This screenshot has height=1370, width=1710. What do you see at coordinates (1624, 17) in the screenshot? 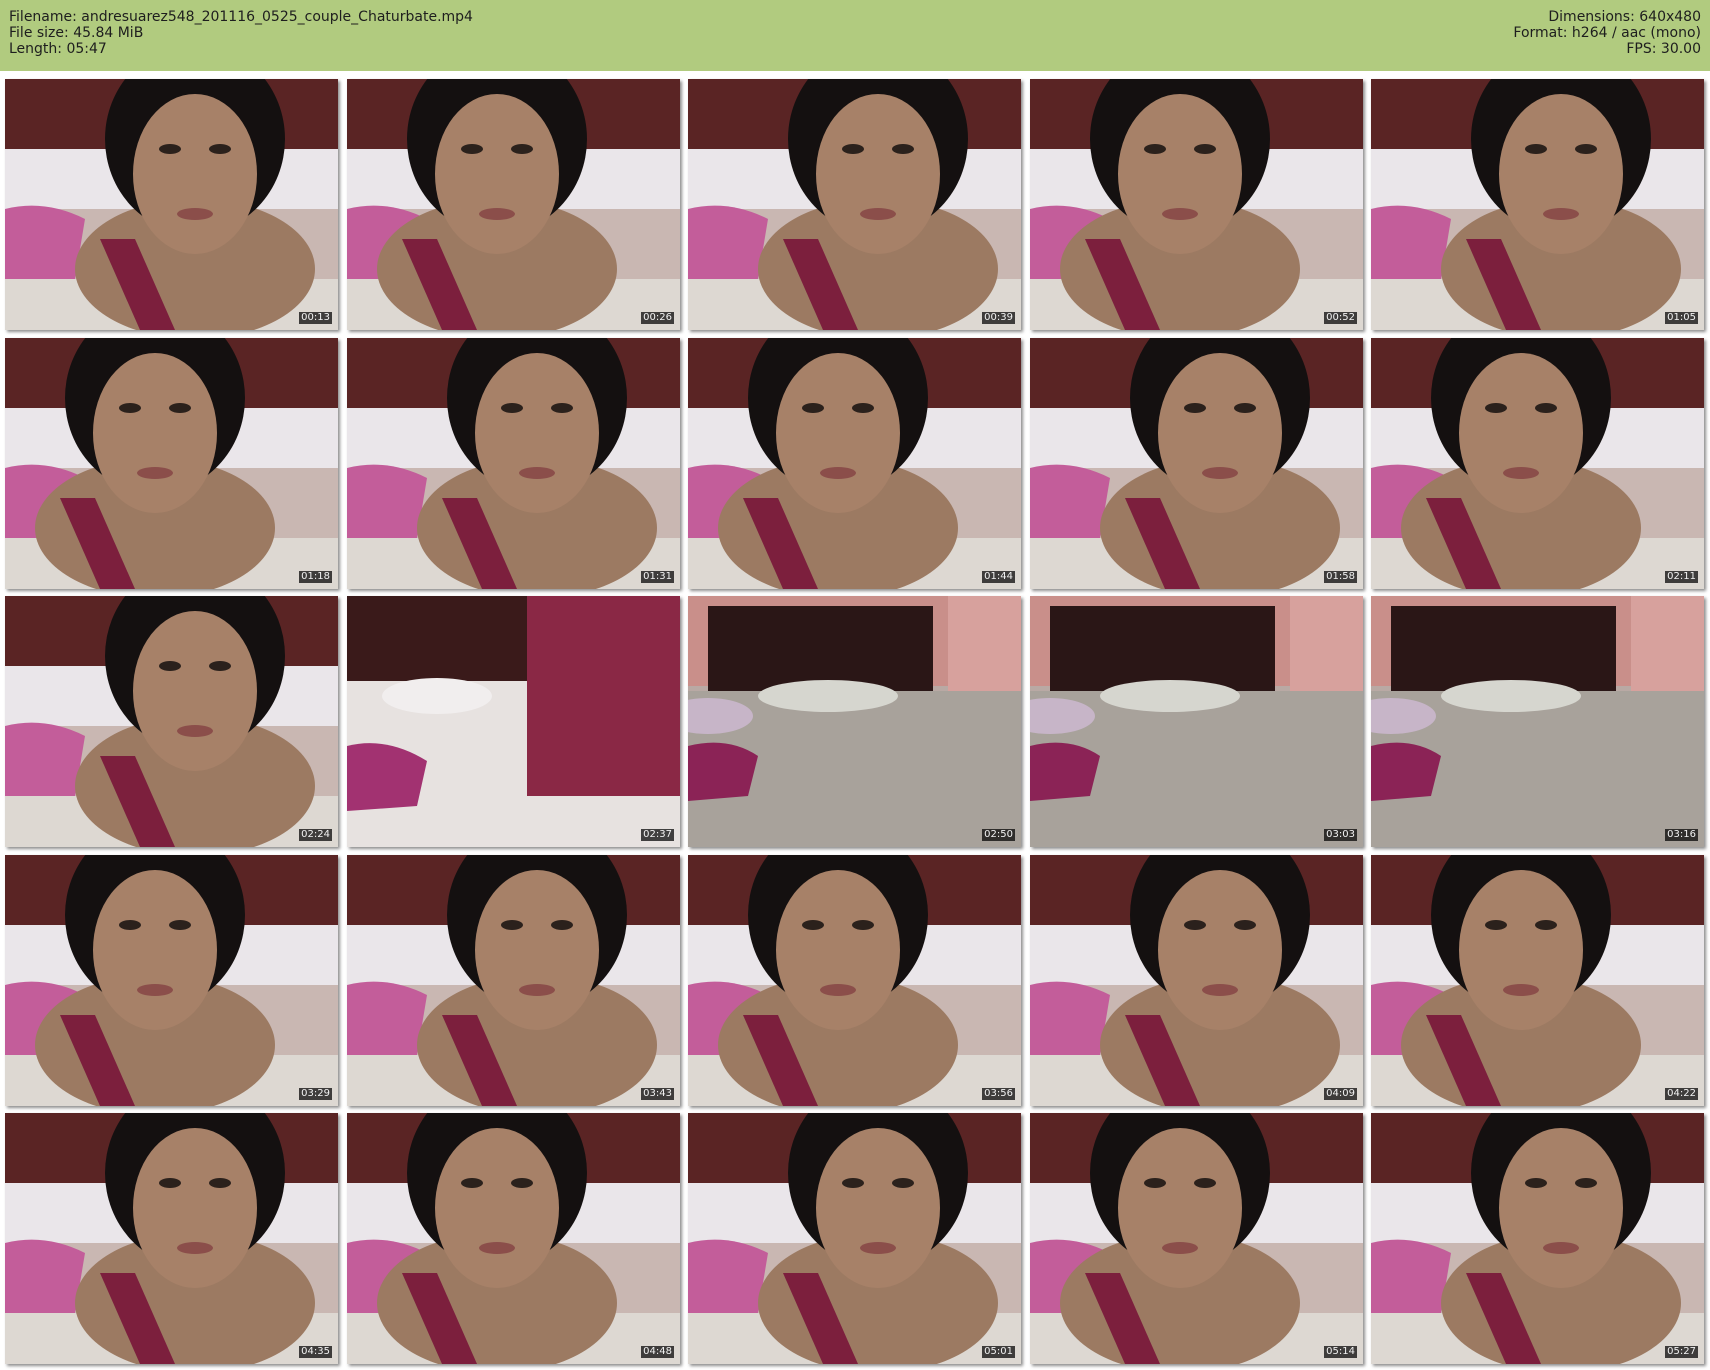
I see `dimensions-text: Dimensions: 640x480` at bounding box center [1624, 17].